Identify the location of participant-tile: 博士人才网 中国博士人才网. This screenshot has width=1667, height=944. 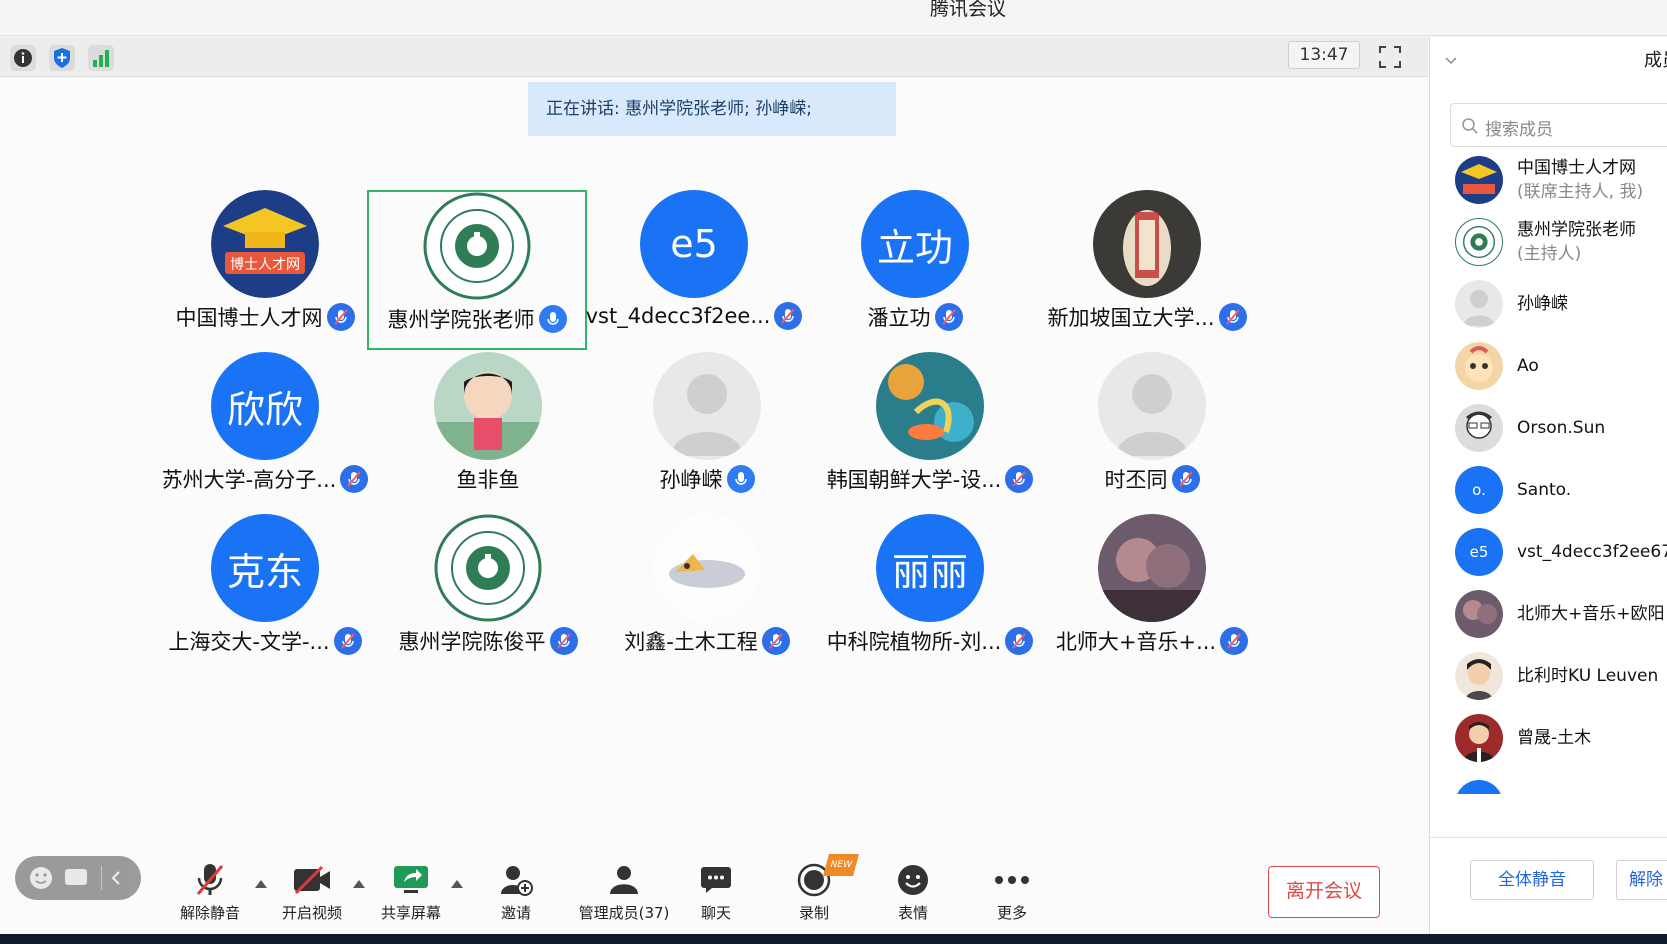
(265, 262).